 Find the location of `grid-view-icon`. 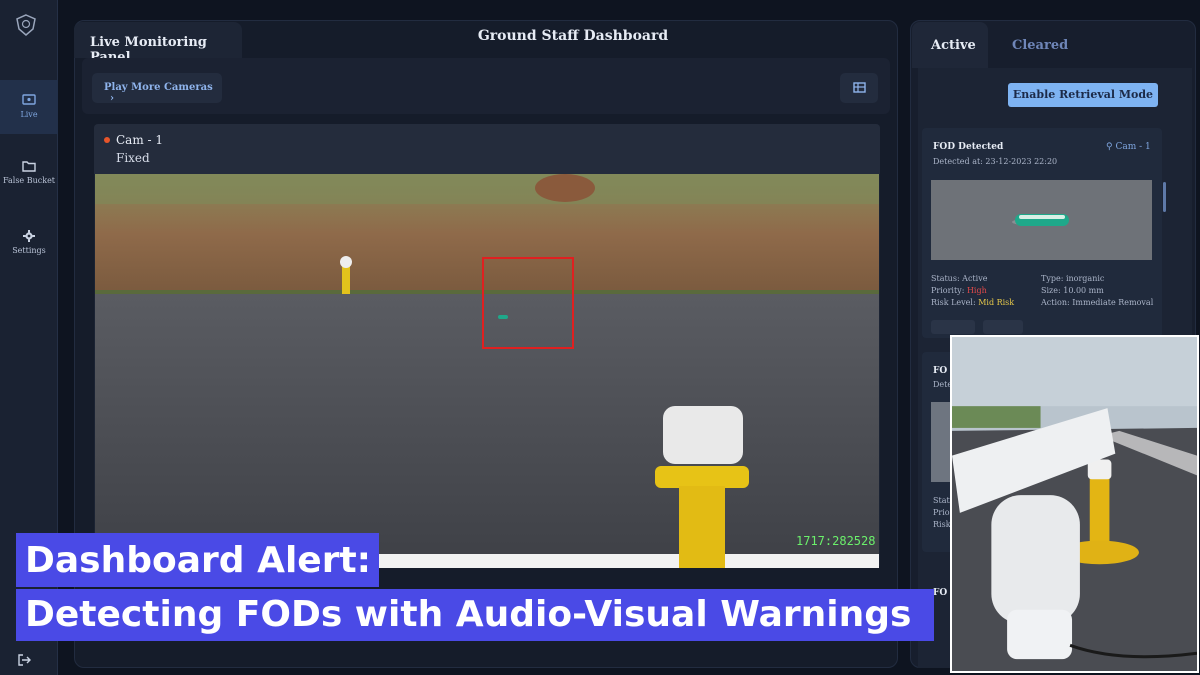

grid-view-icon is located at coordinates (859, 87).